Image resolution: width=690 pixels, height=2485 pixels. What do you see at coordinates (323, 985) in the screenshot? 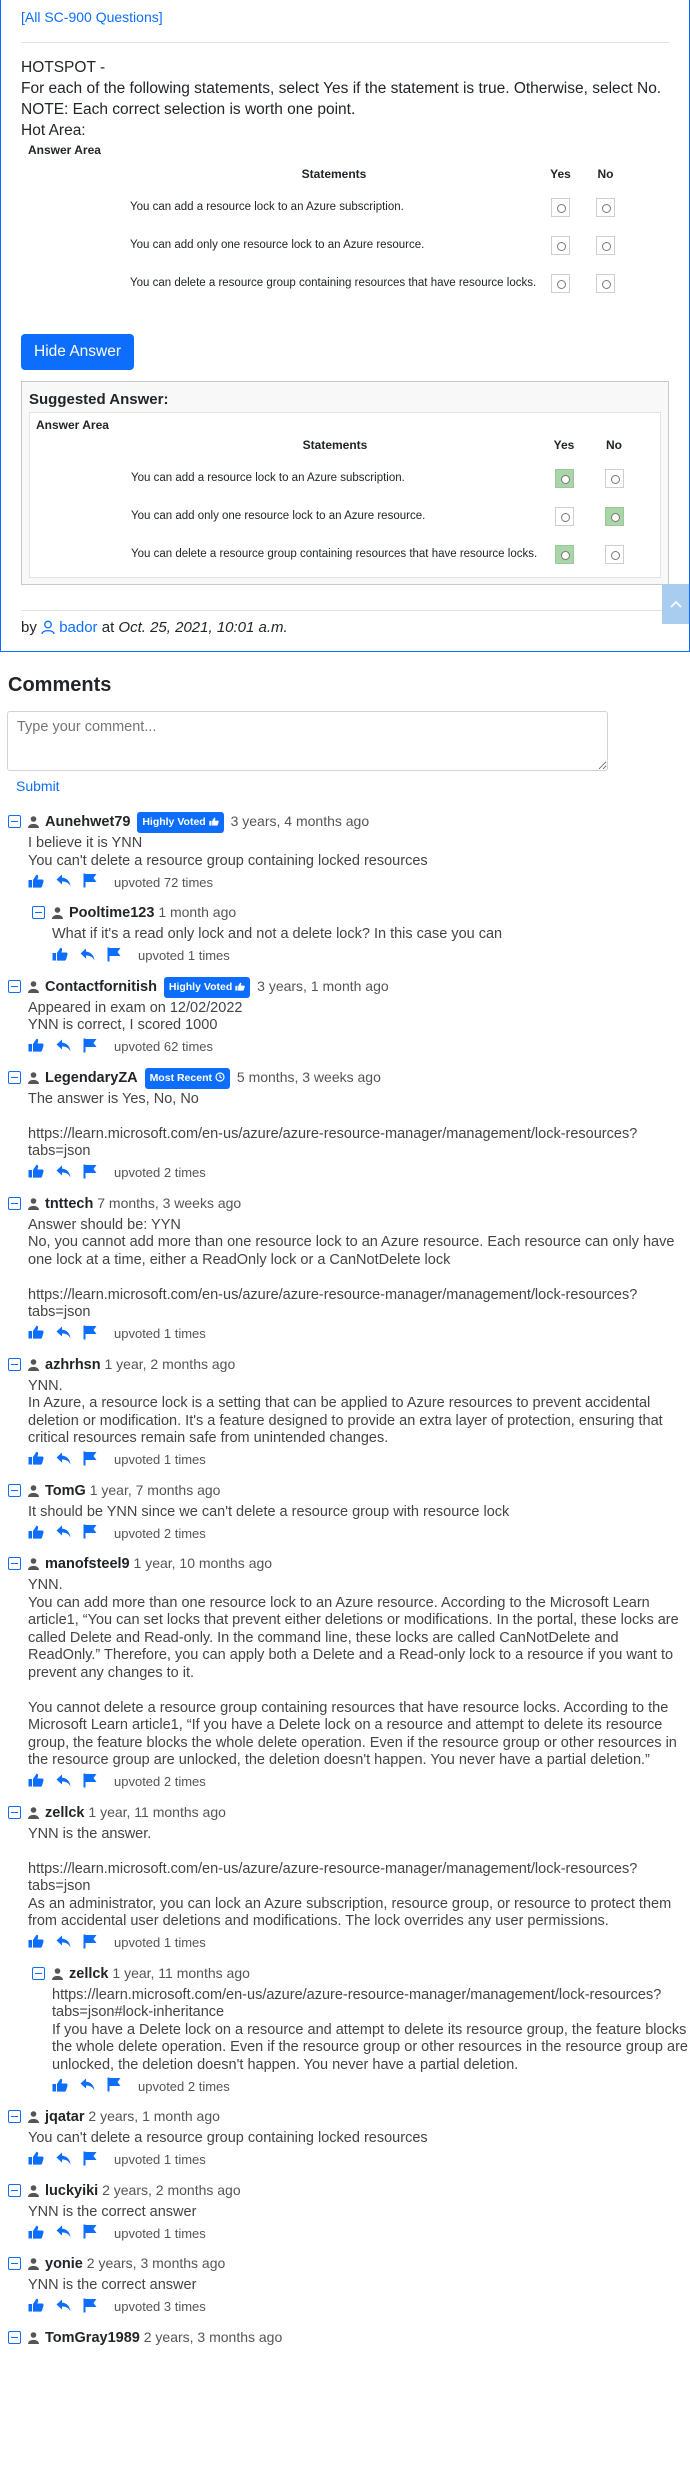
I see `comment-date: 3 years, 1 month ago` at bounding box center [323, 985].